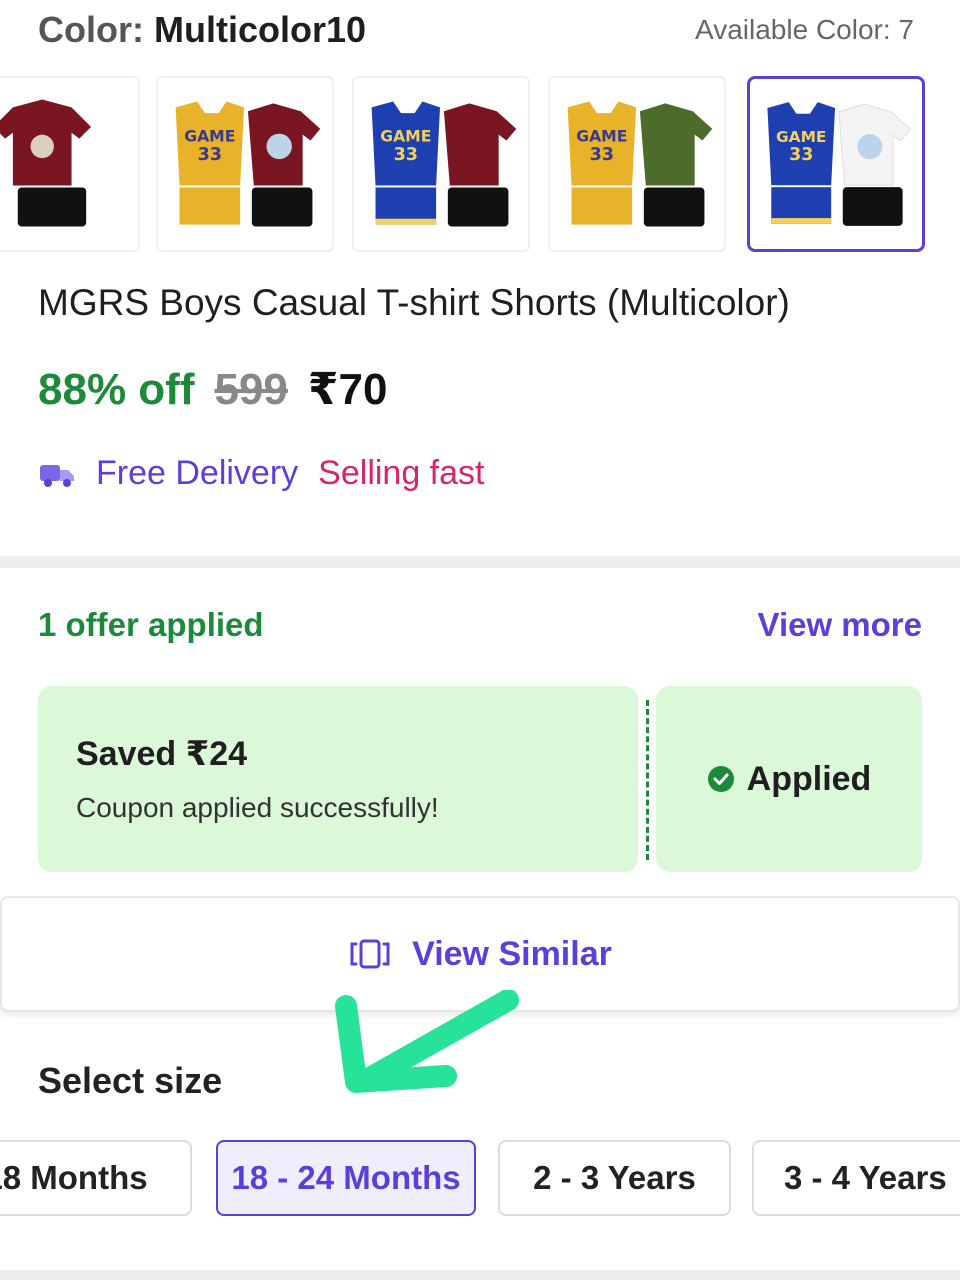 The height and width of the screenshot is (1280, 960). I want to click on size-option-18-months: 18 Months, so click(96, 1178).